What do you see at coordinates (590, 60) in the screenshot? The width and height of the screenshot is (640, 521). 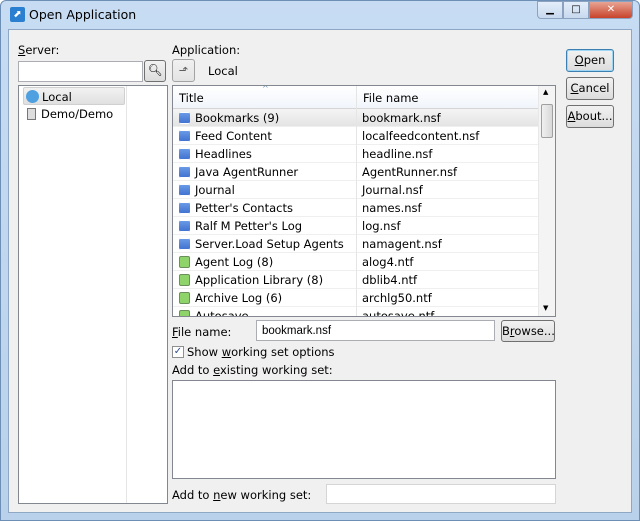 I see `open-button: Open` at bounding box center [590, 60].